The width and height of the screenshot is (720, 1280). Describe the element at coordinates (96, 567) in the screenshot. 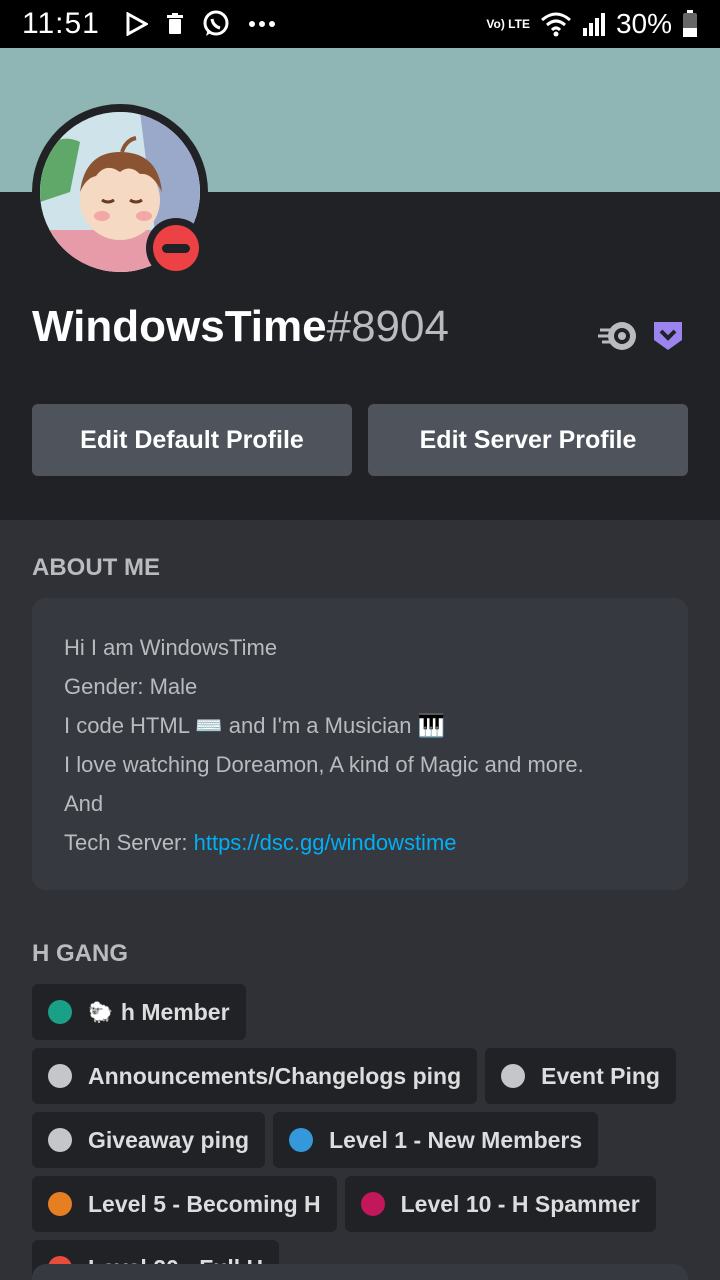

I see `about-me-title: ABOUT ME` at that location.